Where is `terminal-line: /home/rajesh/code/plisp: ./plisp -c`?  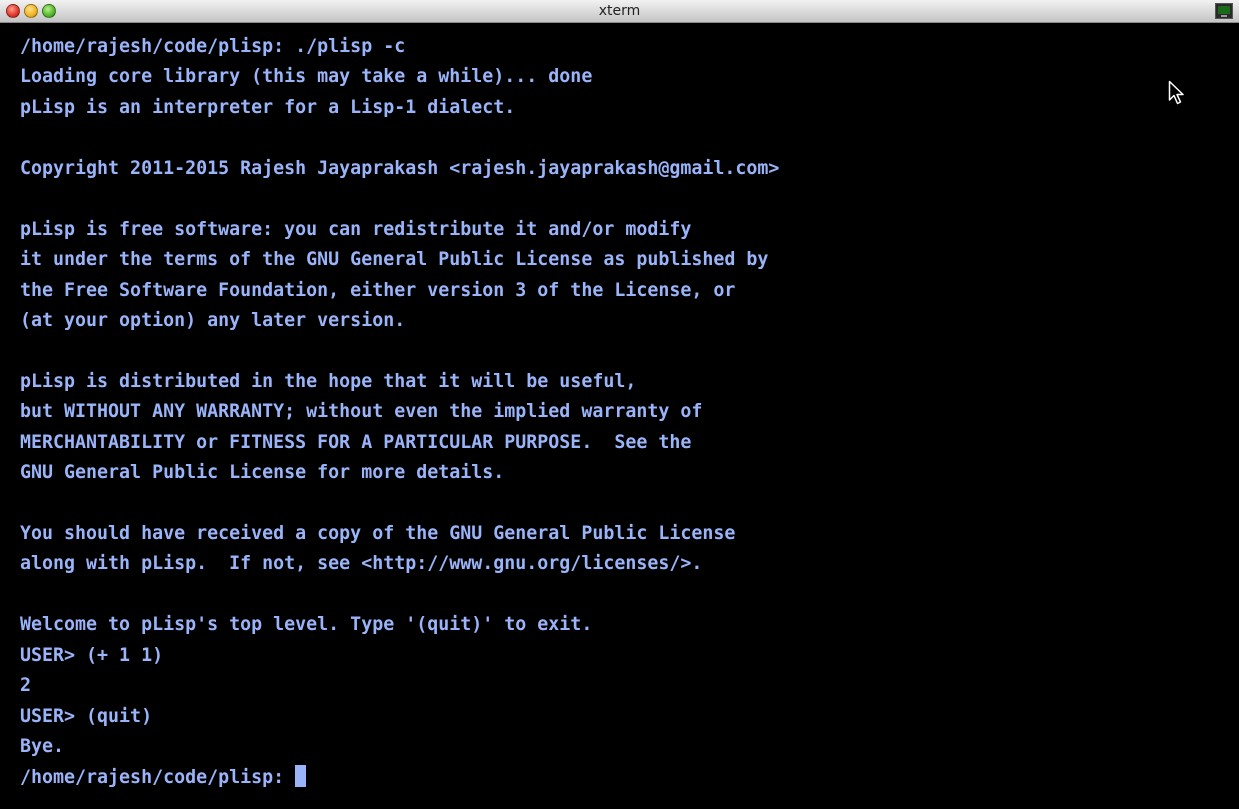
terminal-line: /home/rajesh/code/plisp: ./plisp -c is located at coordinates (213, 46).